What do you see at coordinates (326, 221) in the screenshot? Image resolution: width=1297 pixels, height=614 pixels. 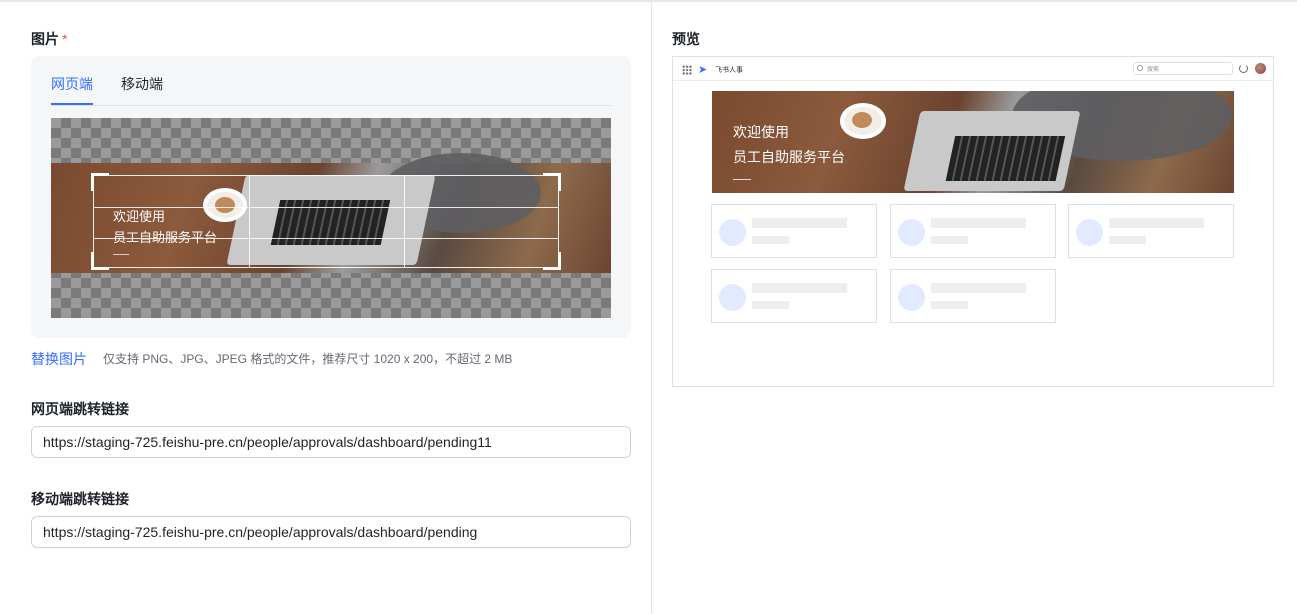 I see `crop-frame` at bounding box center [326, 221].